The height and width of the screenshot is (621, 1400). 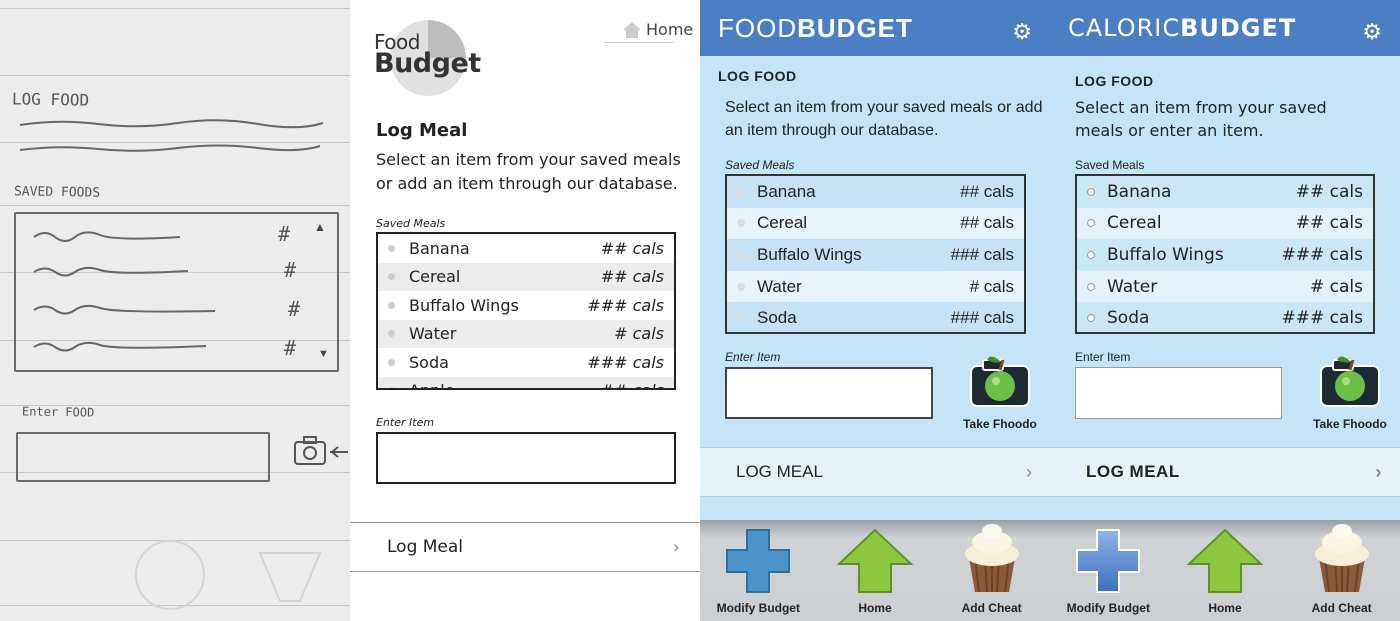 What do you see at coordinates (175, 75) in the screenshot?
I see `notebook-line` at bounding box center [175, 75].